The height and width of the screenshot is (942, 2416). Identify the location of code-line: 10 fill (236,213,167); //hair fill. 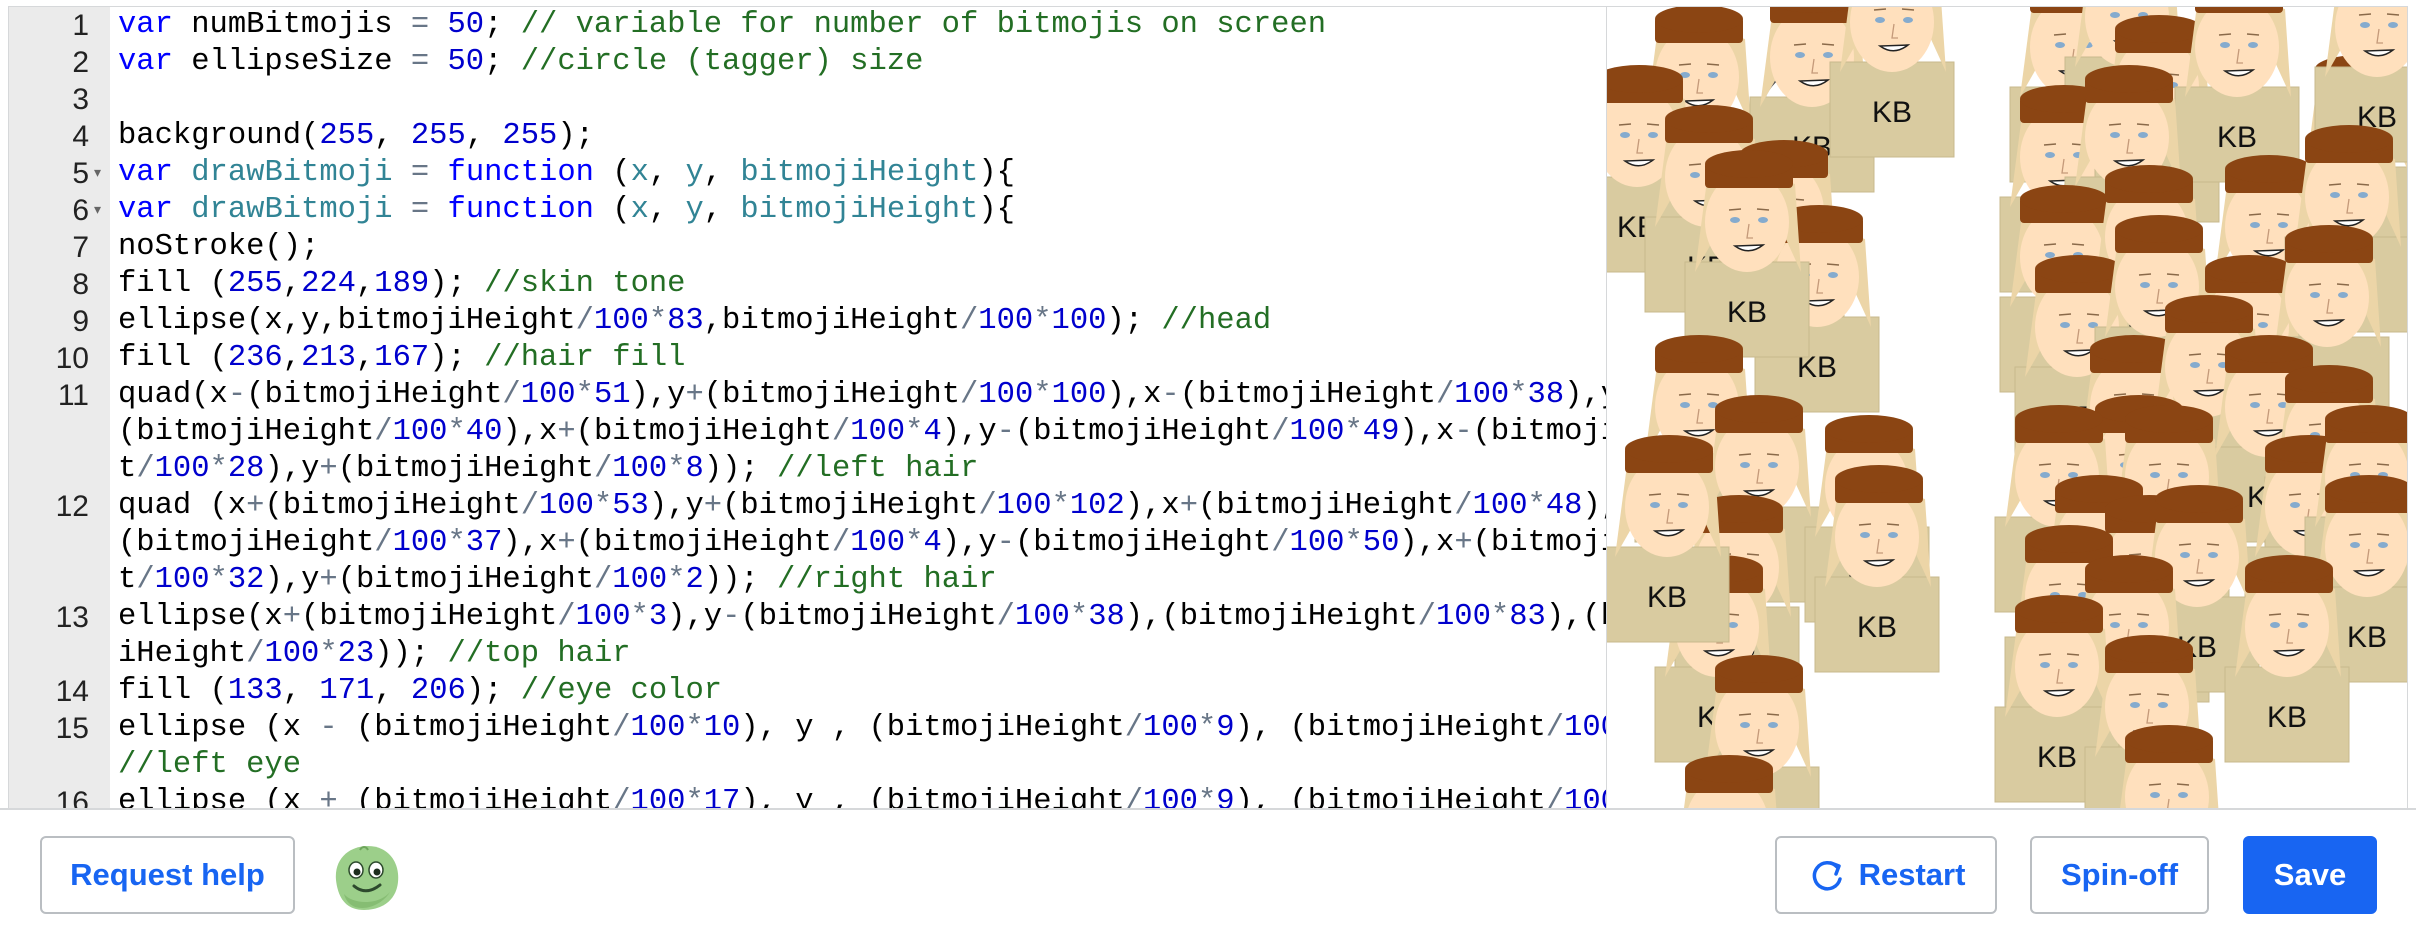
(830, 358).